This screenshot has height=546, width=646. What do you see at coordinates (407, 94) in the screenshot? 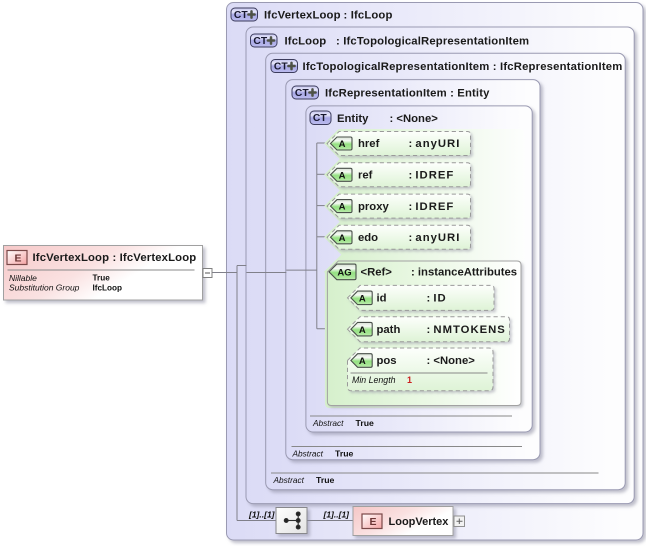
I see `svg-text: IfcRepresentationItem : Entity` at bounding box center [407, 94].